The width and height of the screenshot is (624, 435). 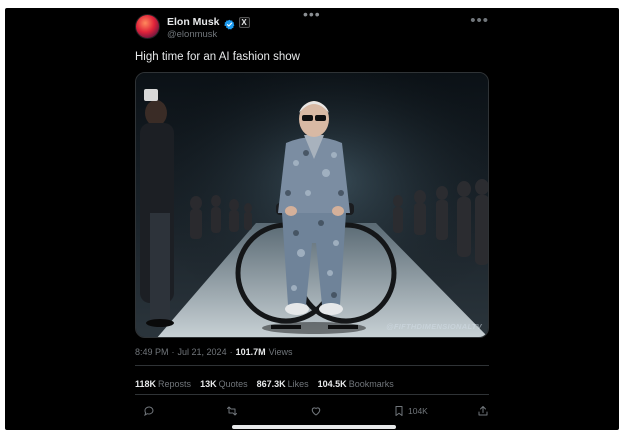 I want to click on share-icon, so click(x=483, y=411).